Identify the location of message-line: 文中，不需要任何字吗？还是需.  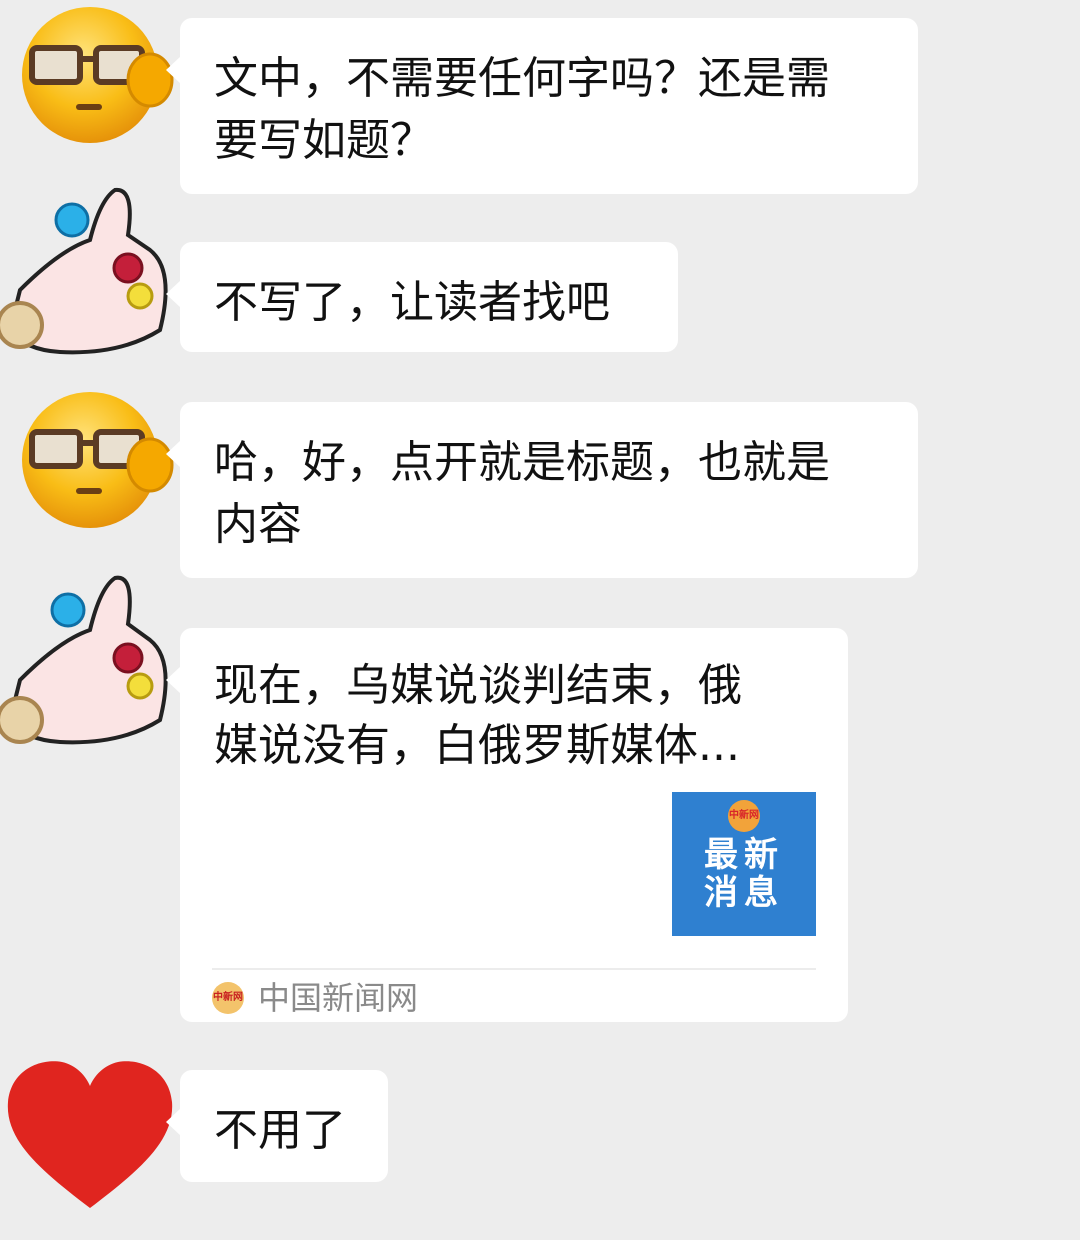
(522, 78).